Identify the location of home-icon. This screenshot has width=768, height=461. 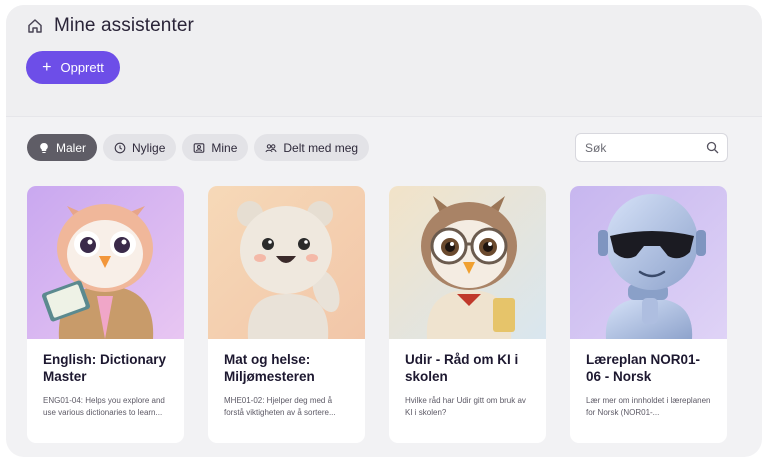
(35, 26).